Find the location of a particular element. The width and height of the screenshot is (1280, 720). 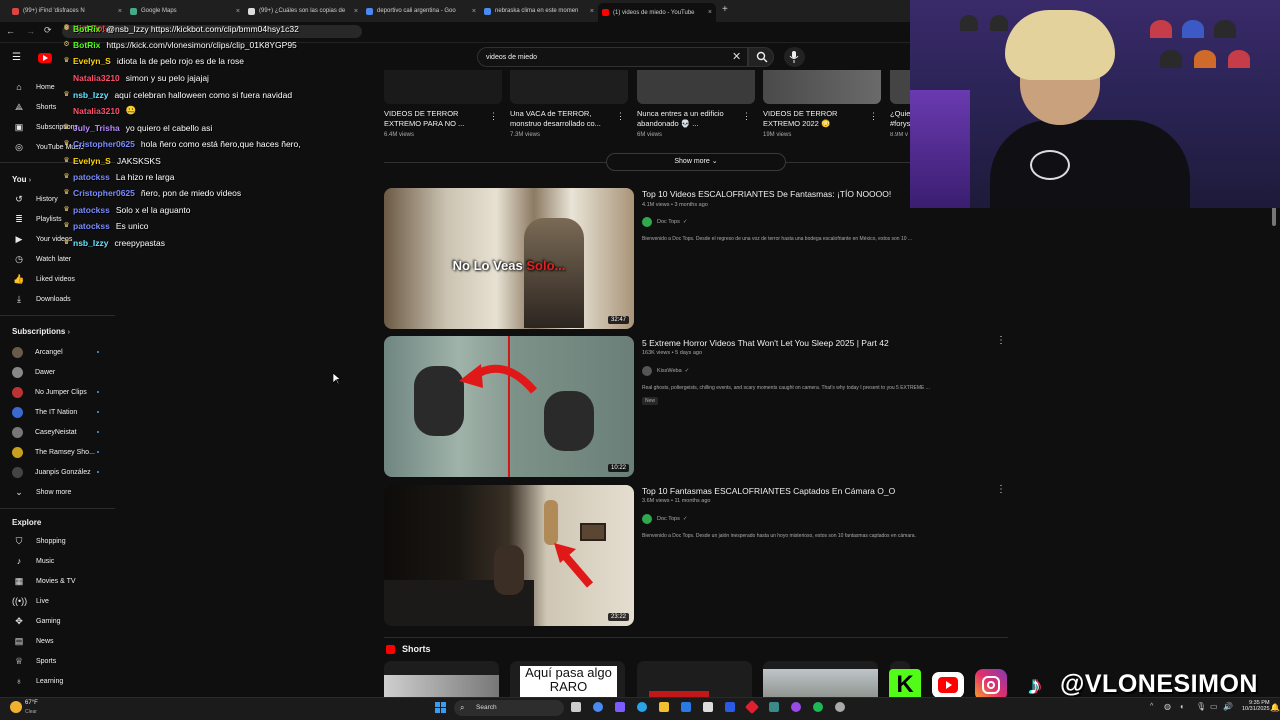

sidebar-item-live: ((•)) Live is located at coordinates (57, 601).